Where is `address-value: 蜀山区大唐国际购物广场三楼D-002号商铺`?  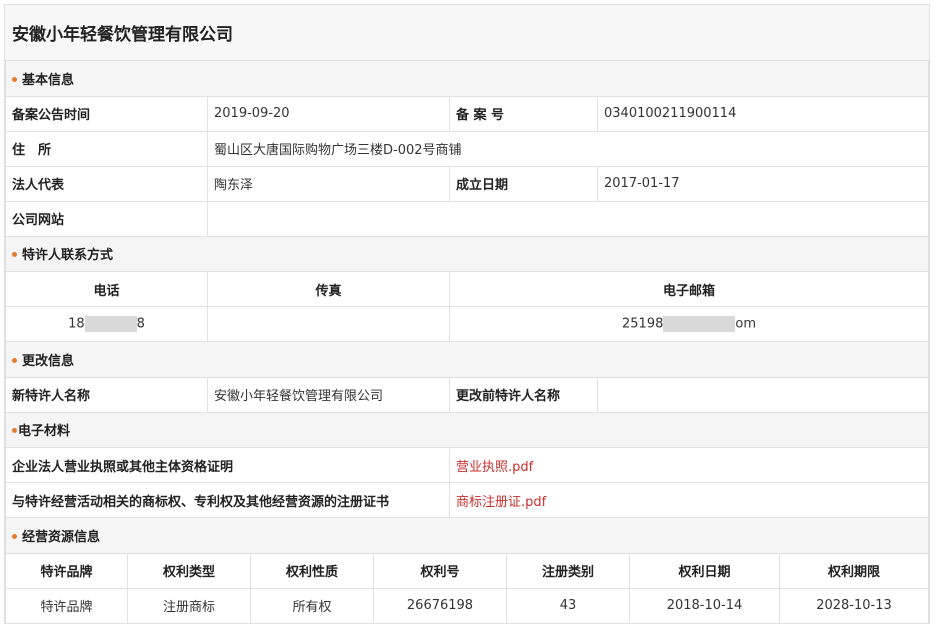
address-value: 蜀山区大唐国际购物广场三楼D-002号商铺 is located at coordinates (568, 148).